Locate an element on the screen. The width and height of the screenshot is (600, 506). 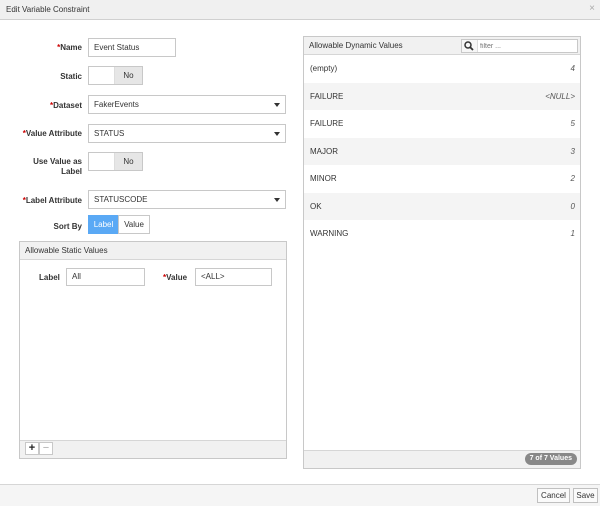
values-count-badge: 7 of 7 Values is located at coordinates (550, 459).